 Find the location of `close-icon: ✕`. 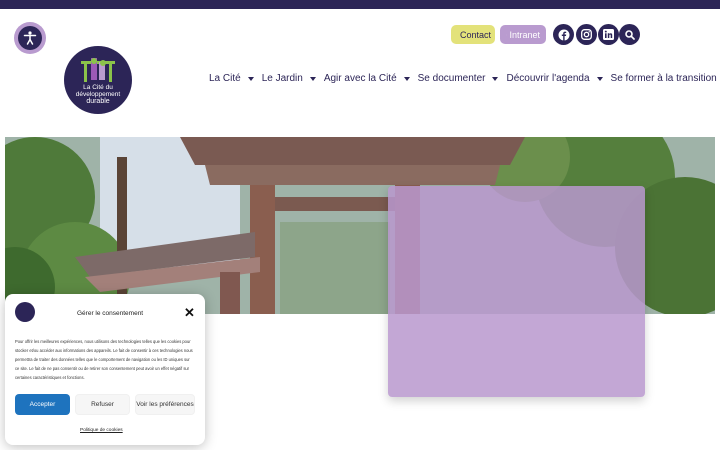

close-icon: ✕ is located at coordinates (189, 312).